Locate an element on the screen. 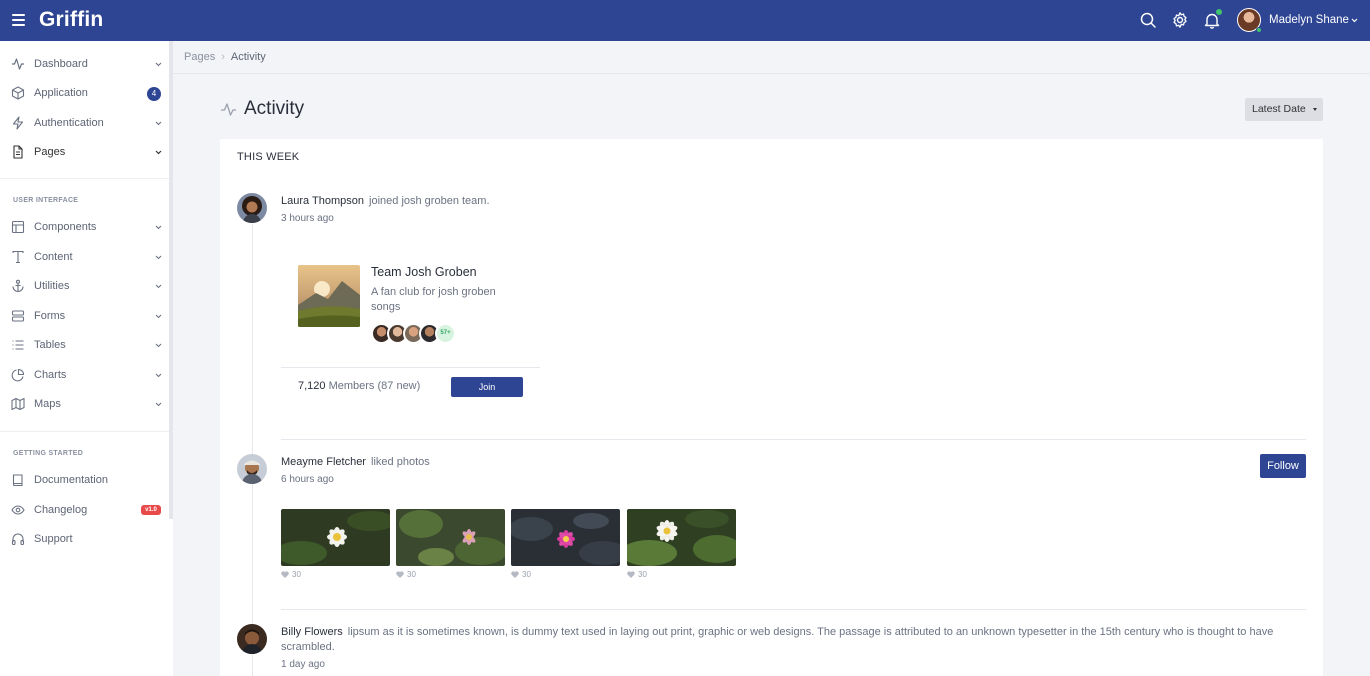  bell-icon is located at coordinates (1212, 19).